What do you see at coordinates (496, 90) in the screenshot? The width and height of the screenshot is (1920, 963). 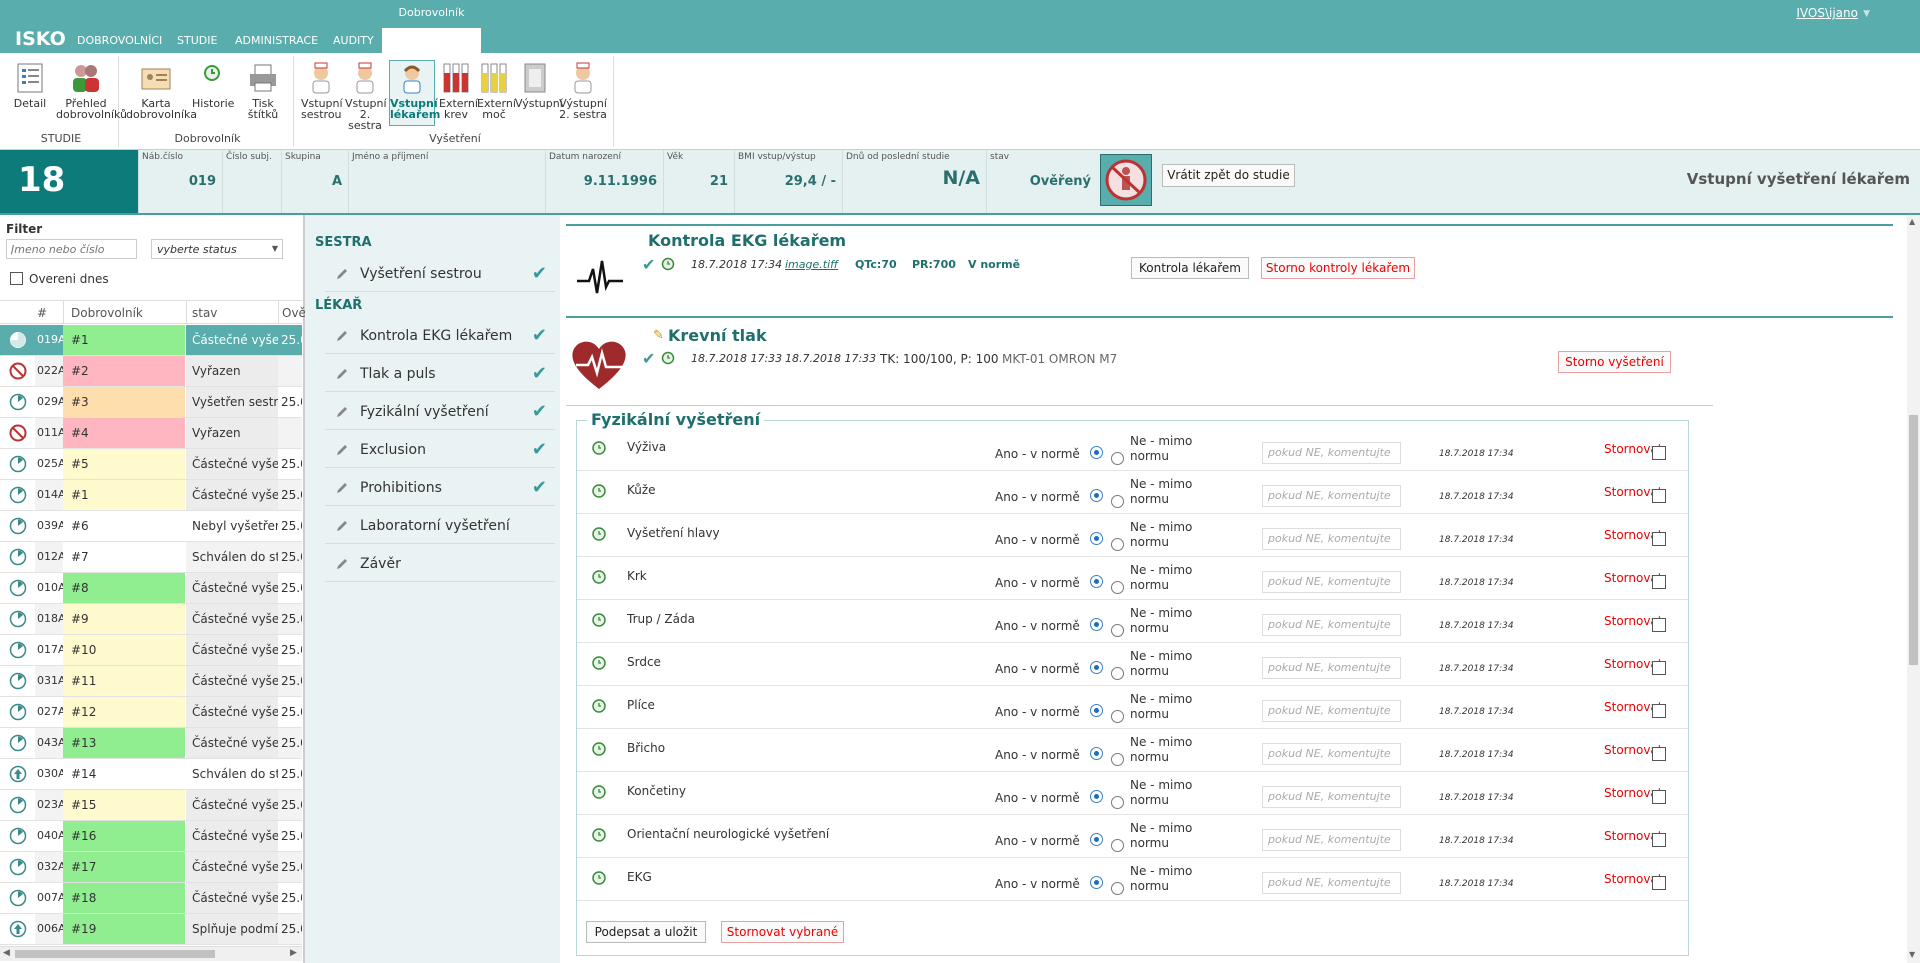 I see `externi-moc-button: Externí moč` at bounding box center [496, 90].